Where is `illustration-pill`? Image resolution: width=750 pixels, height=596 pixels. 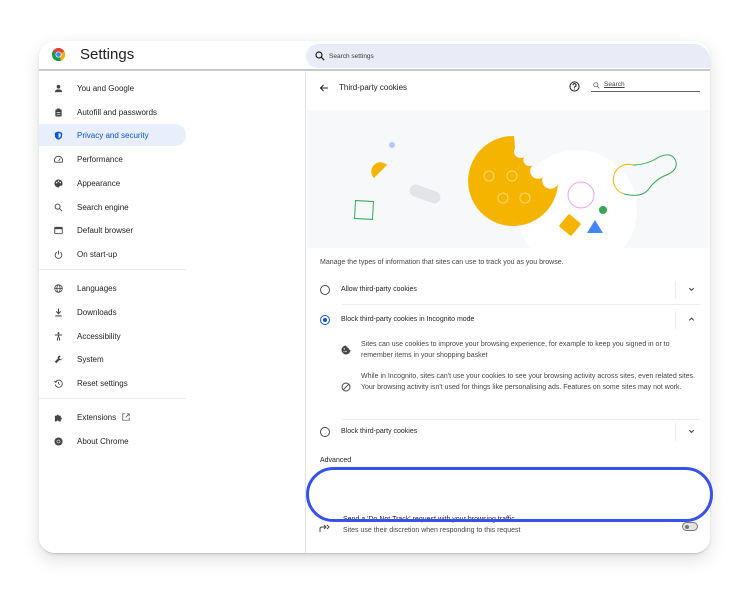
illustration-pill is located at coordinates (425, 194).